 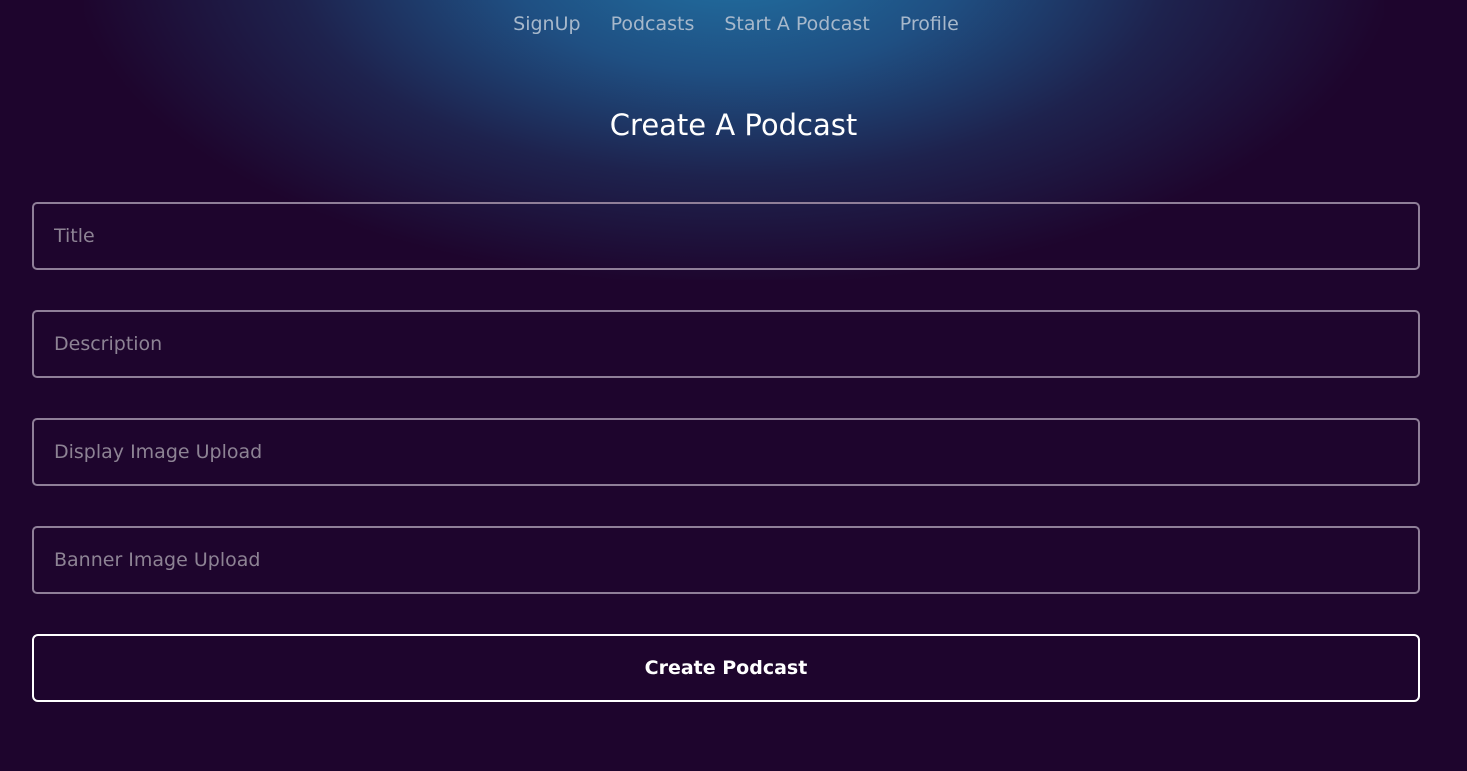 What do you see at coordinates (929, 24) in the screenshot?
I see `nav-link-profile: Profile` at bounding box center [929, 24].